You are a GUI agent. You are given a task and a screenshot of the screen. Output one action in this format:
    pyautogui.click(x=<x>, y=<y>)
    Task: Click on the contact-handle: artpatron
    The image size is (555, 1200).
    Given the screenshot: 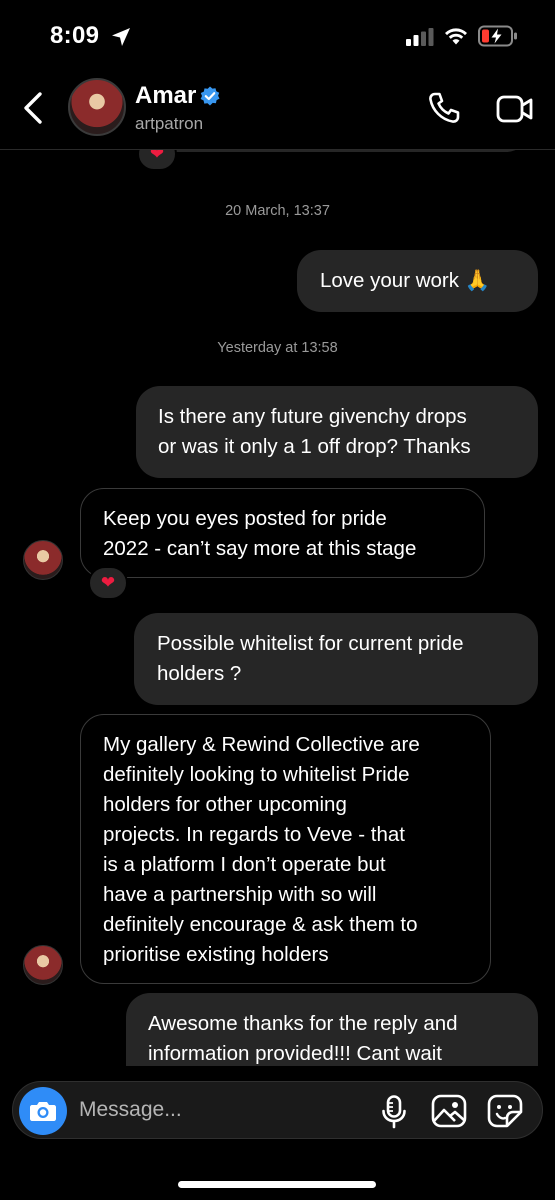 What is the action you would take?
    pyautogui.click(x=169, y=124)
    